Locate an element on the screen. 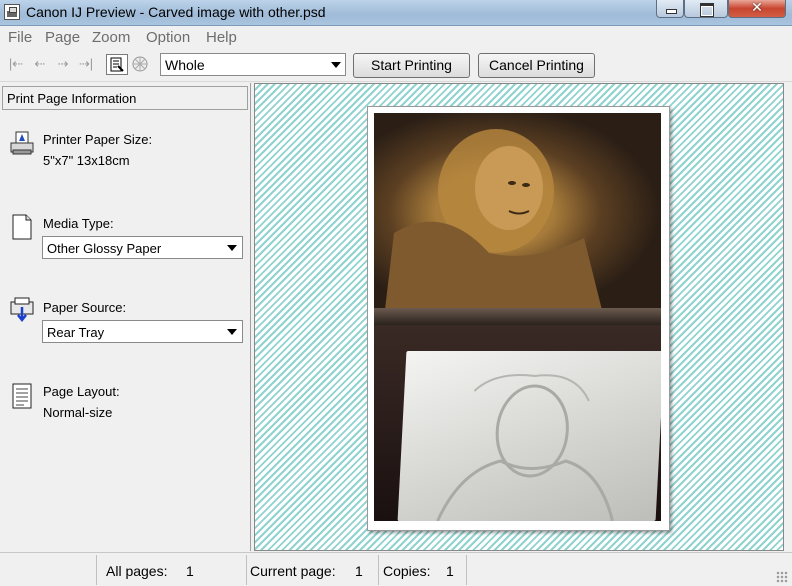  minimize-button is located at coordinates (670, 9).